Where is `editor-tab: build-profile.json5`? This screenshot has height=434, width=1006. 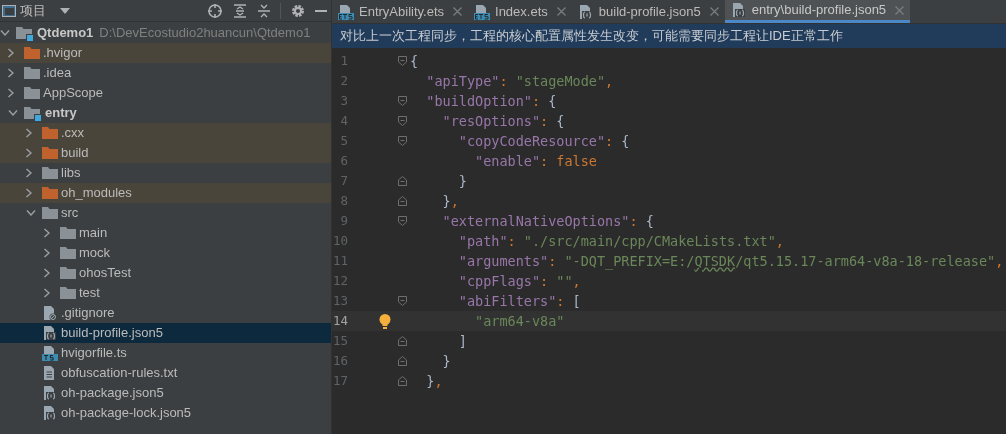
editor-tab: build-profile.json5 is located at coordinates (648, 11).